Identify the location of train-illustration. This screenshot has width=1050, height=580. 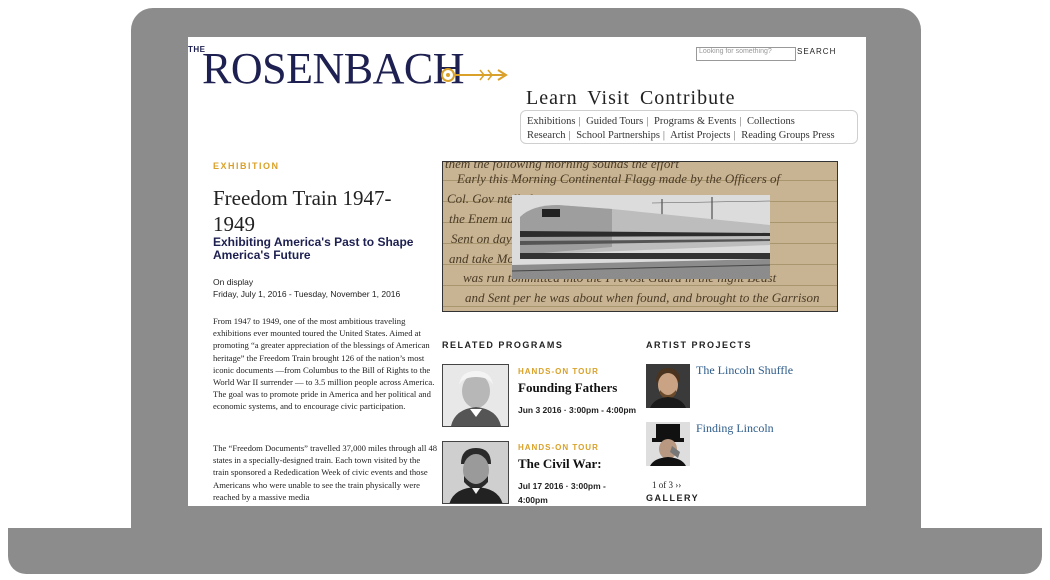
(641, 237).